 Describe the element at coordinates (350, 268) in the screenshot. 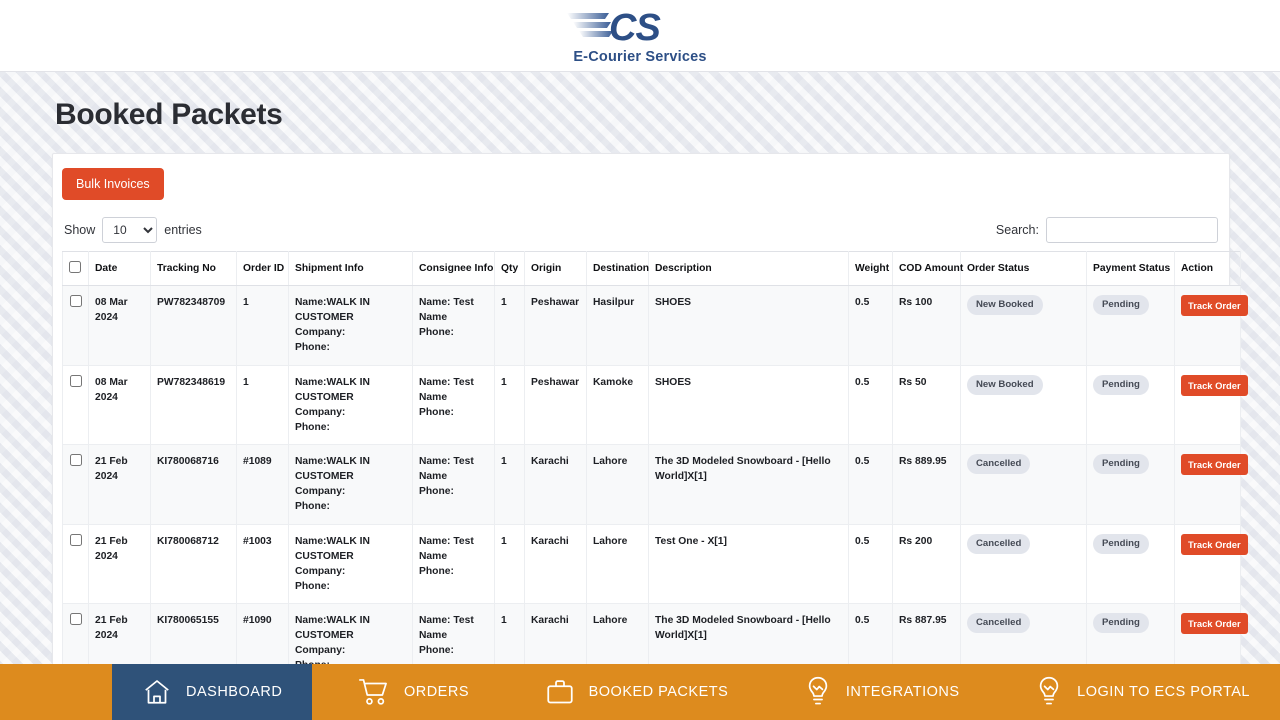

I see `col-shipment-info: Shipment Info` at that location.